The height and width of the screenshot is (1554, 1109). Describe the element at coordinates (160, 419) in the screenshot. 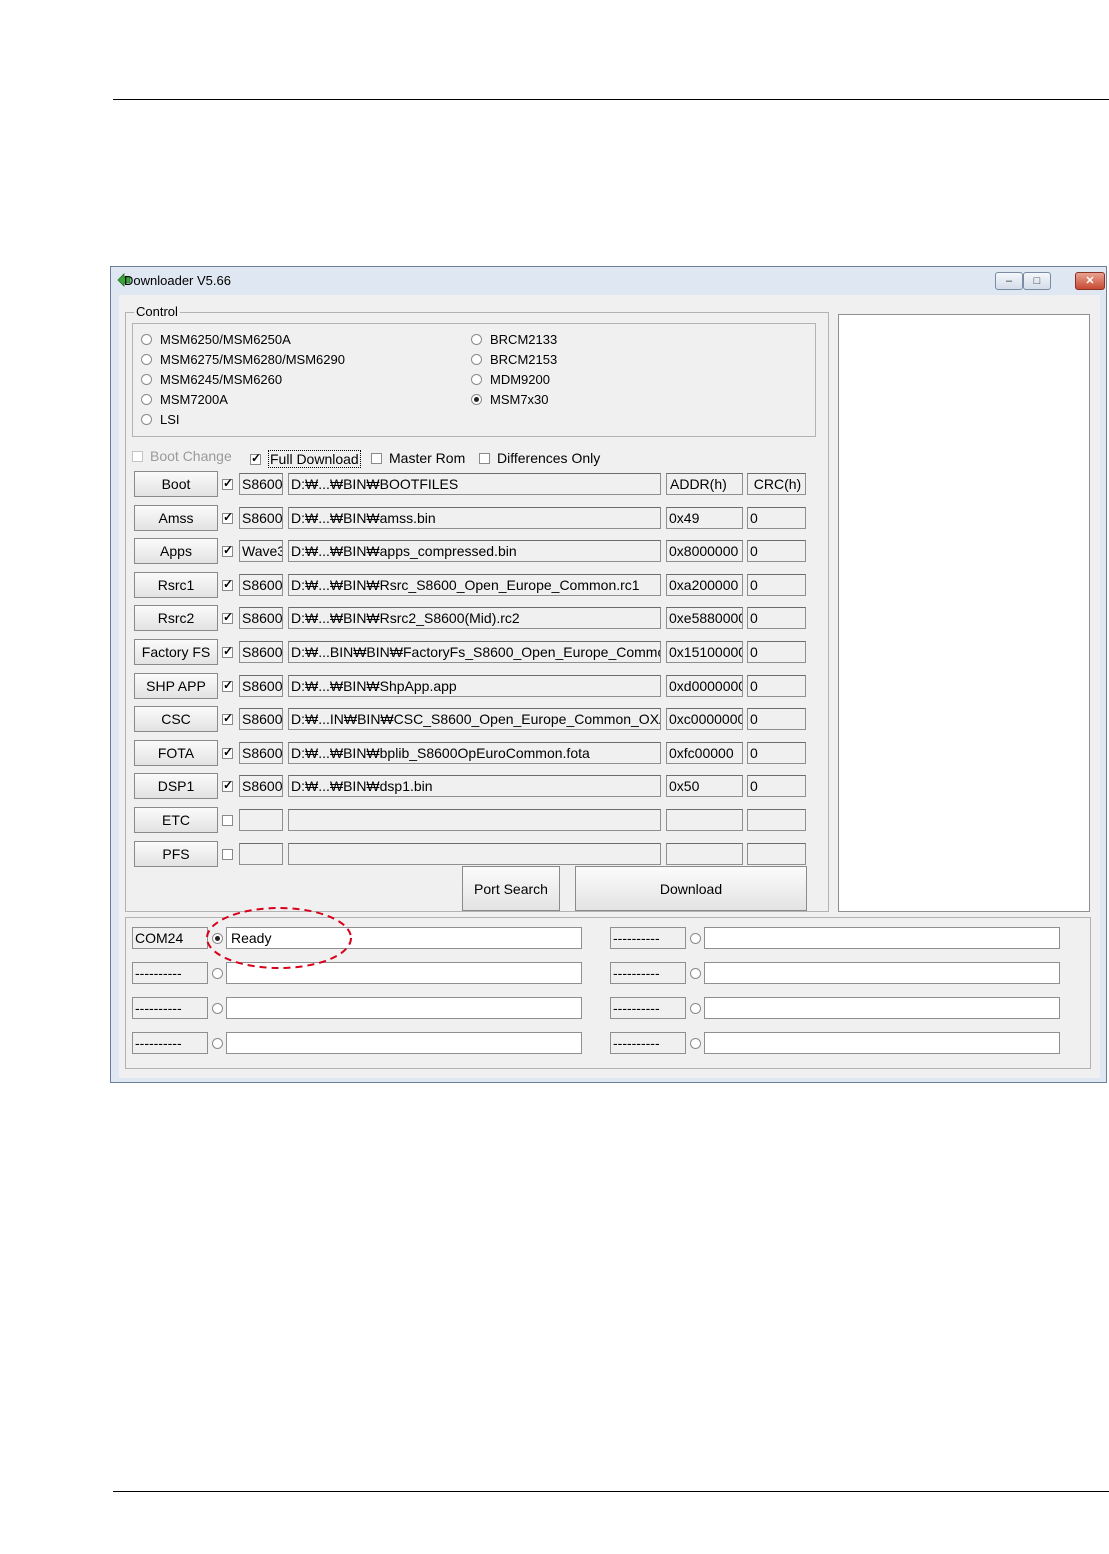

I see `chipset-option: LSI` at that location.